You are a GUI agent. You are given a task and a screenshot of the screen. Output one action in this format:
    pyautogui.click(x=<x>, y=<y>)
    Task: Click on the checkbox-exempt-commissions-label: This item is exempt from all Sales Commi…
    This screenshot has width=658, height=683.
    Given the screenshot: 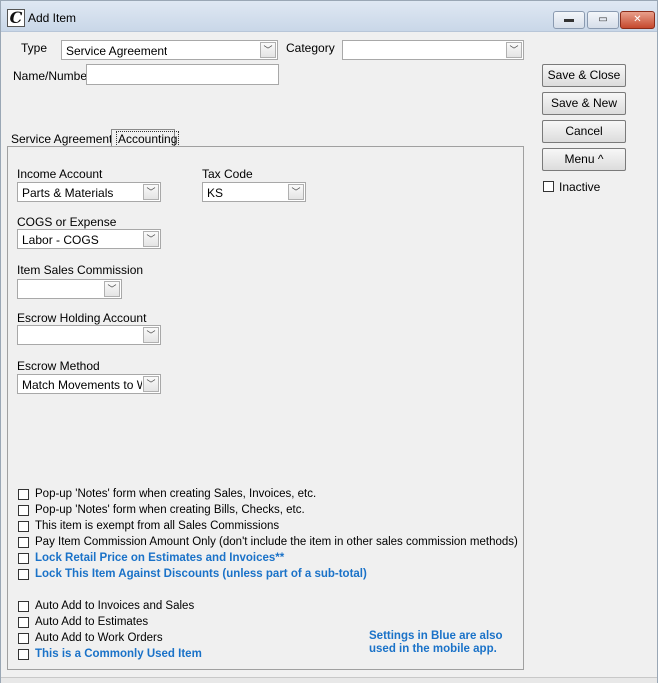 What is the action you would take?
    pyautogui.click(x=157, y=526)
    